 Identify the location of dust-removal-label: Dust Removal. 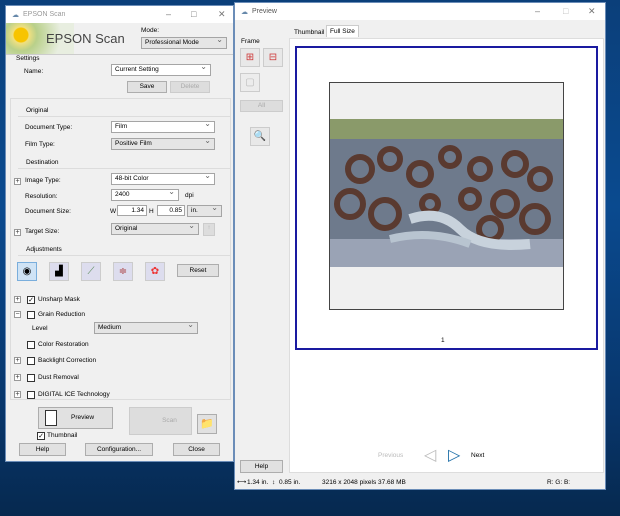
(58, 377).